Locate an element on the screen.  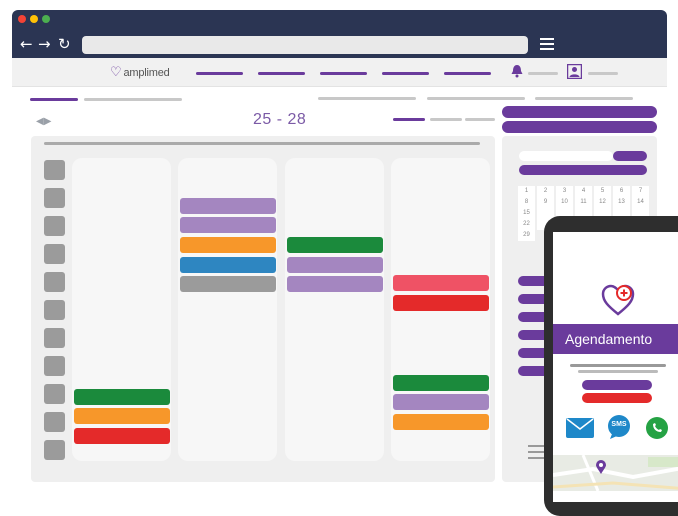
user-avatar-icon is located at coordinates (574, 71).